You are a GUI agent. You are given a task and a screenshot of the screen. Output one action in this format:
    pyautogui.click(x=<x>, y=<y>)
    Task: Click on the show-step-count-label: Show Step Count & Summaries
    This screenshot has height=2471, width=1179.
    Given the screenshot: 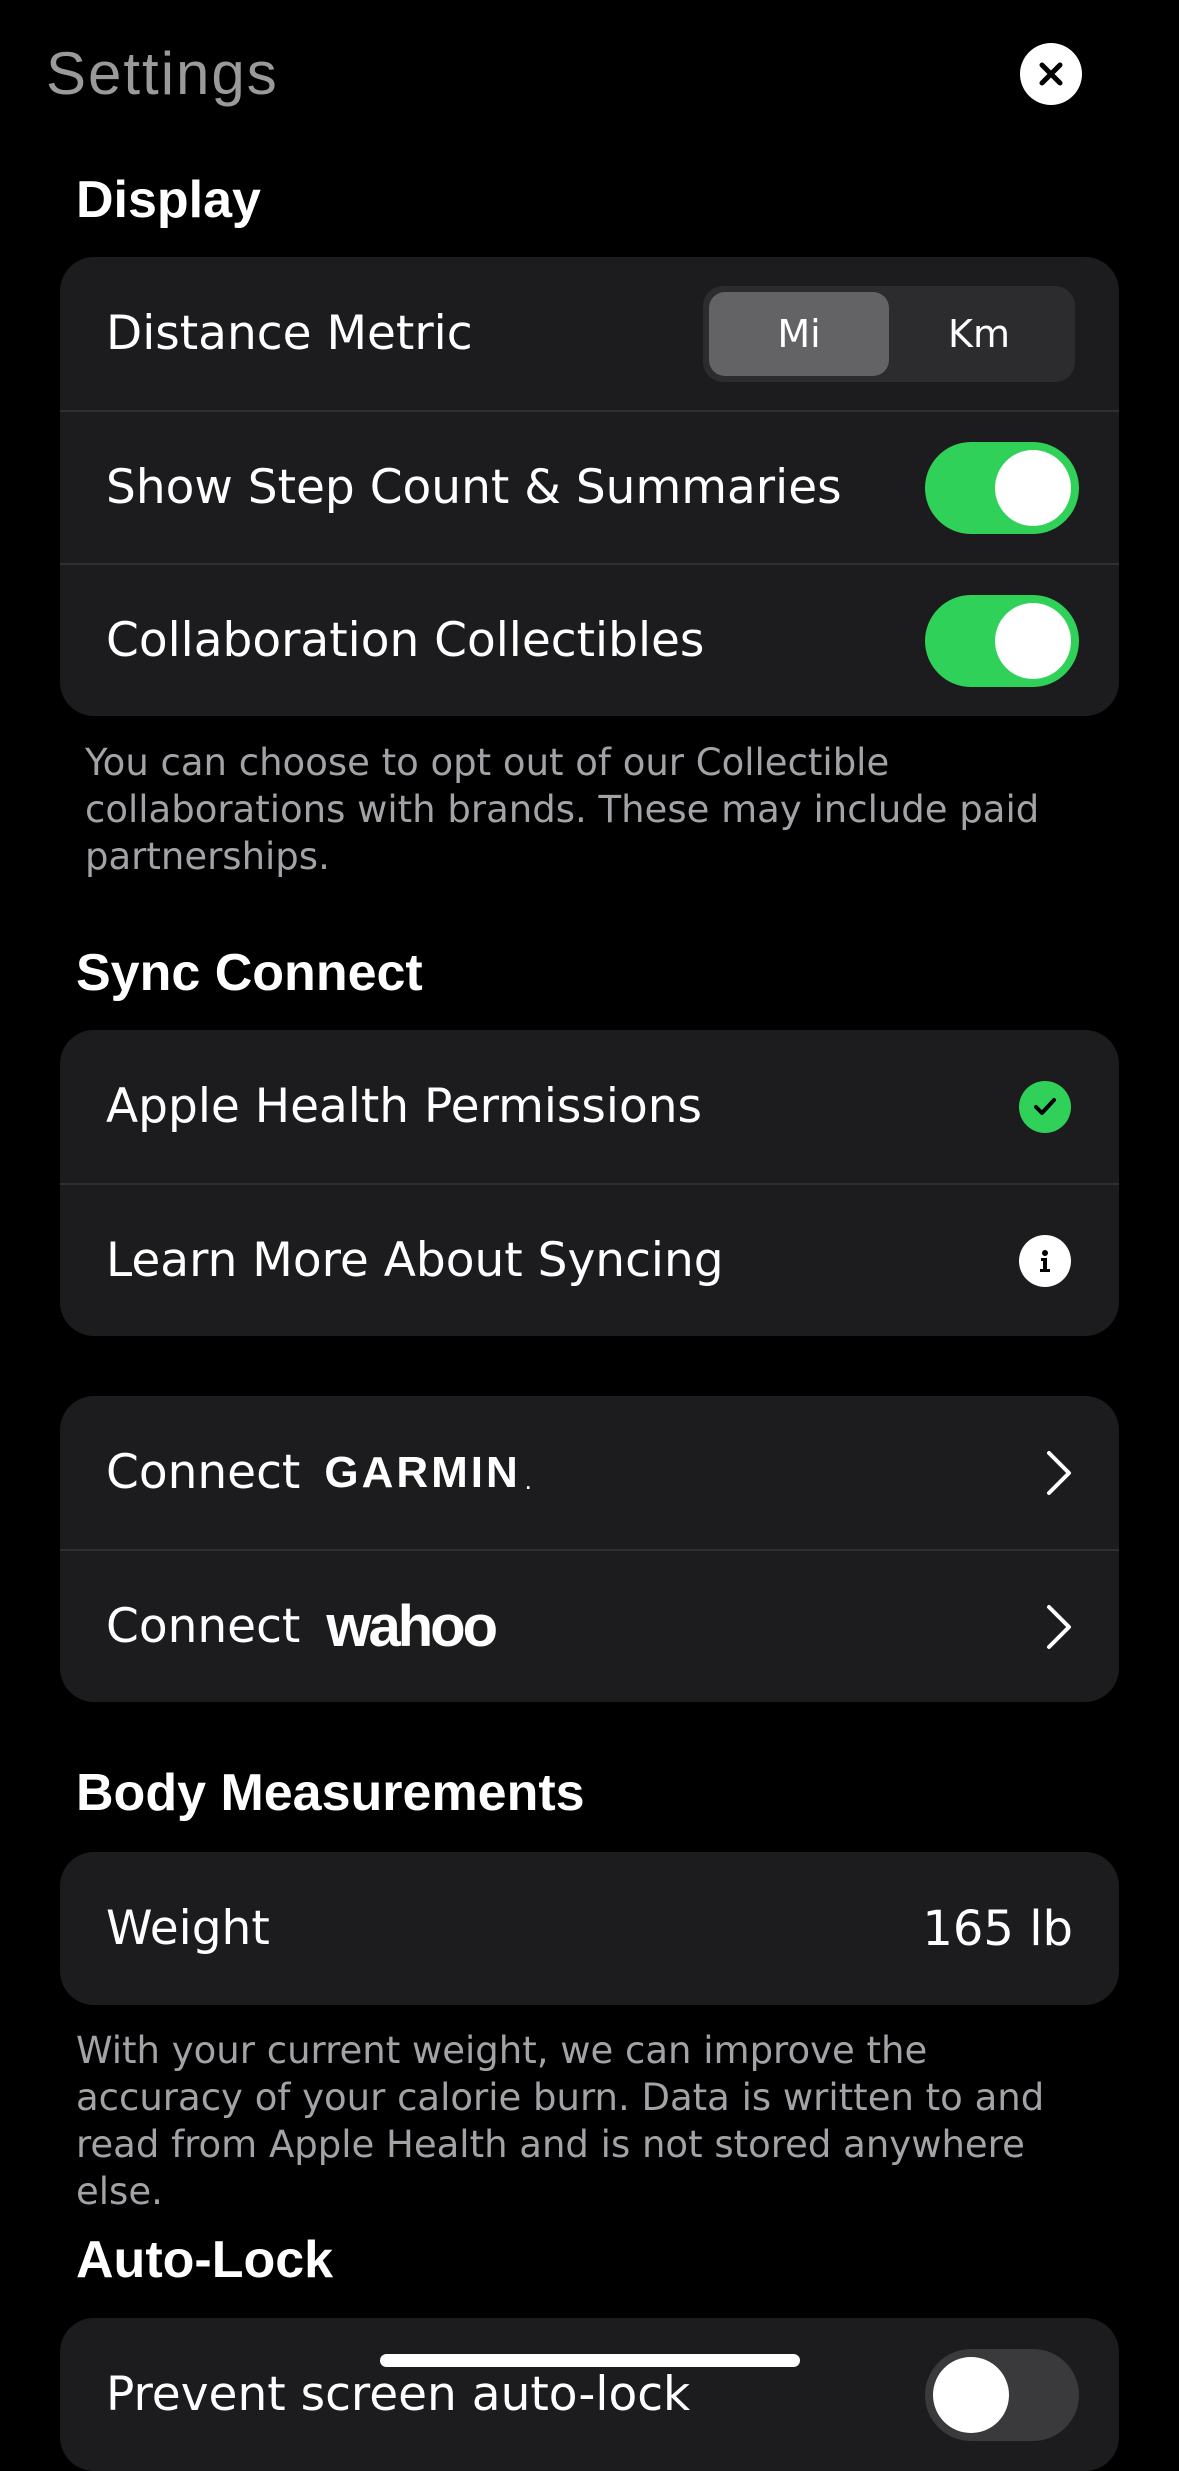 What is the action you would take?
    pyautogui.click(x=474, y=487)
    